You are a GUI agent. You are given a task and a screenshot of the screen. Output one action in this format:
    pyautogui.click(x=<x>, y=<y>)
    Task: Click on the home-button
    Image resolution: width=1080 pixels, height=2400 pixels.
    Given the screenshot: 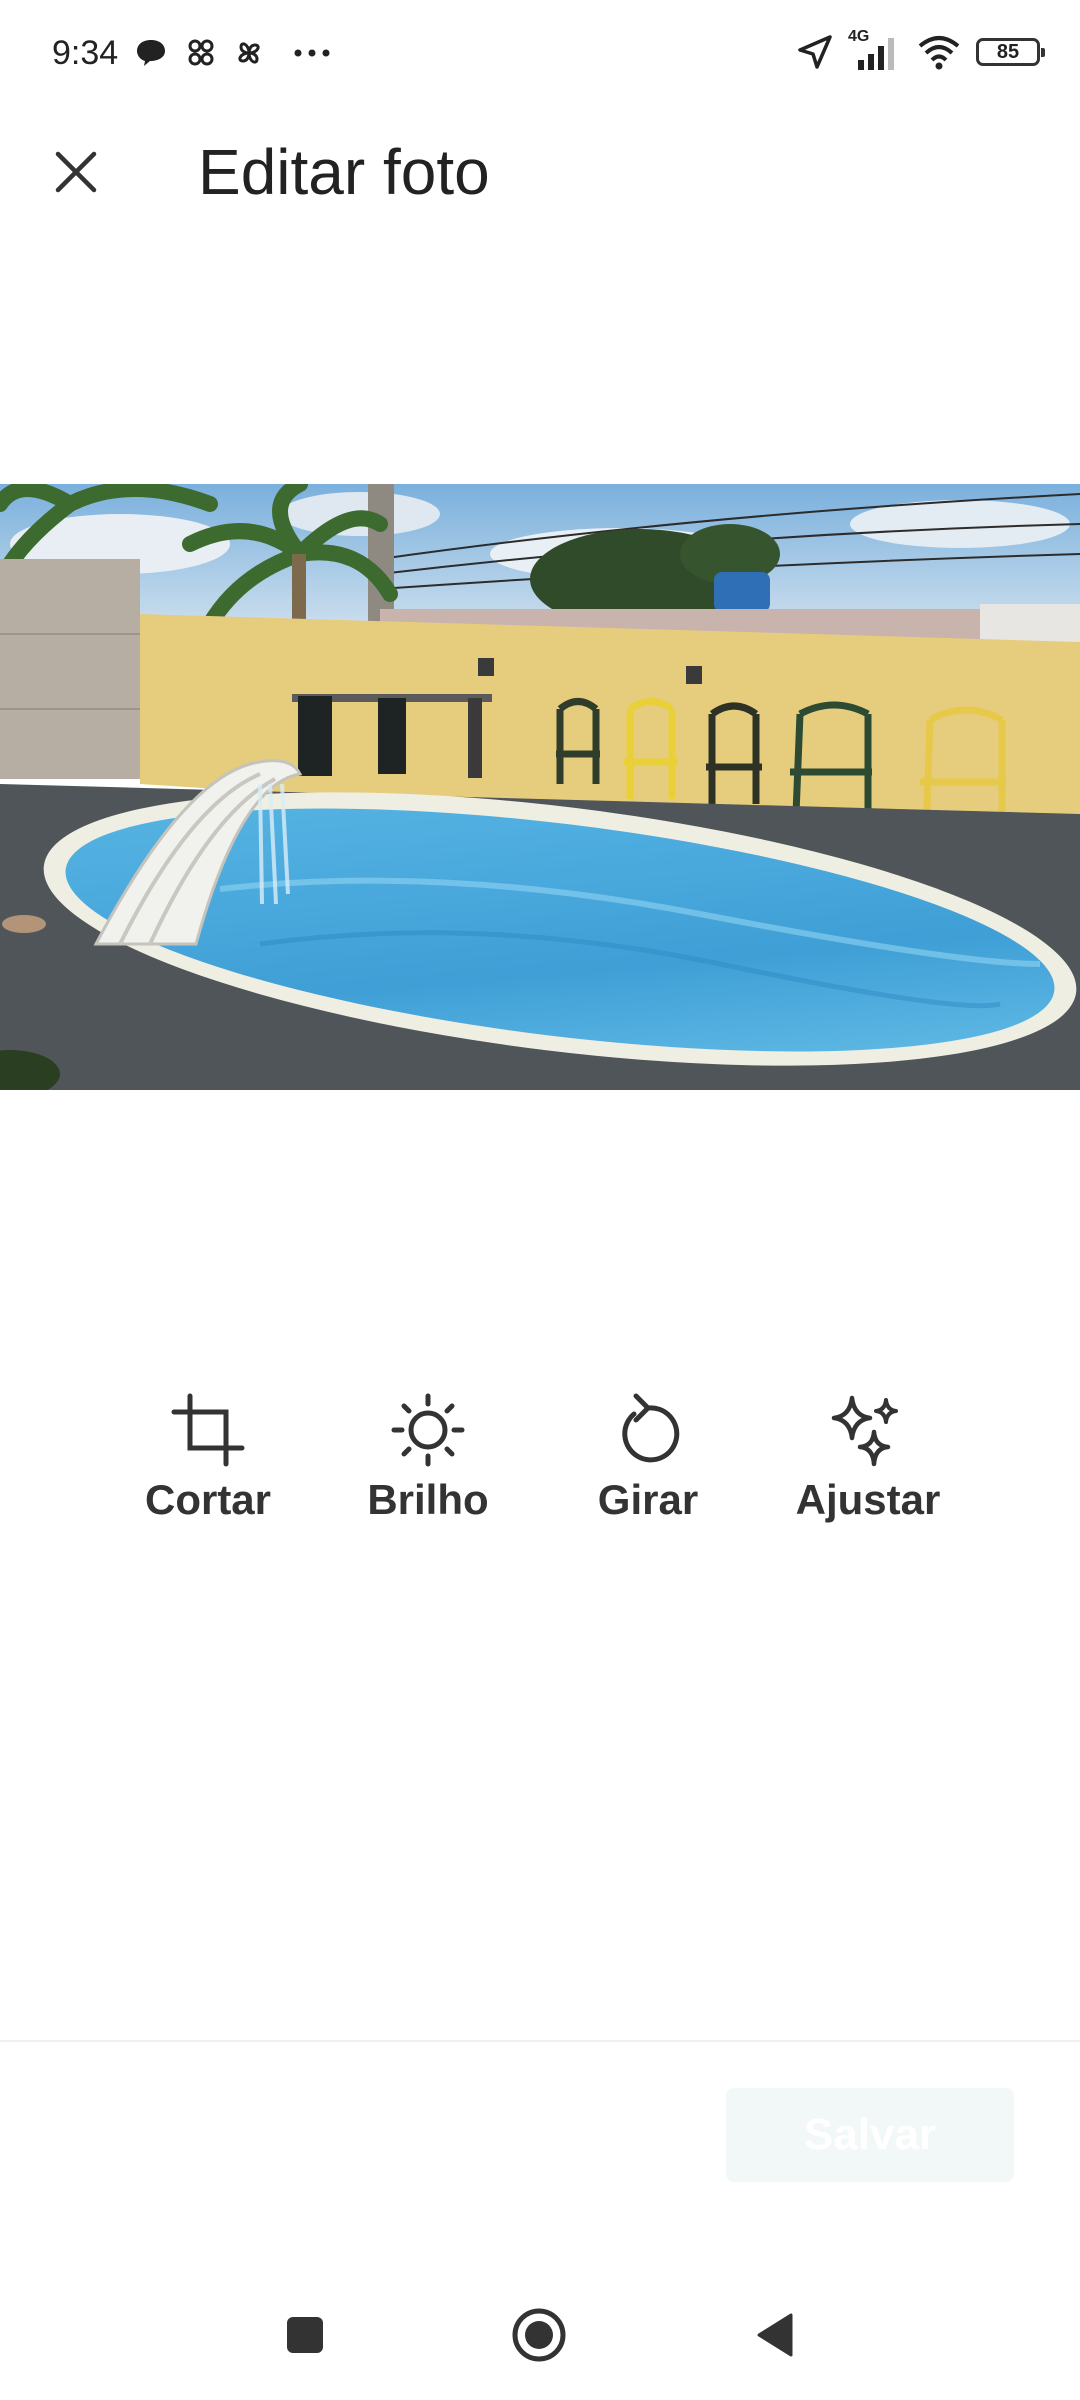 What is the action you would take?
    pyautogui.click(x=539, y=2335)
    